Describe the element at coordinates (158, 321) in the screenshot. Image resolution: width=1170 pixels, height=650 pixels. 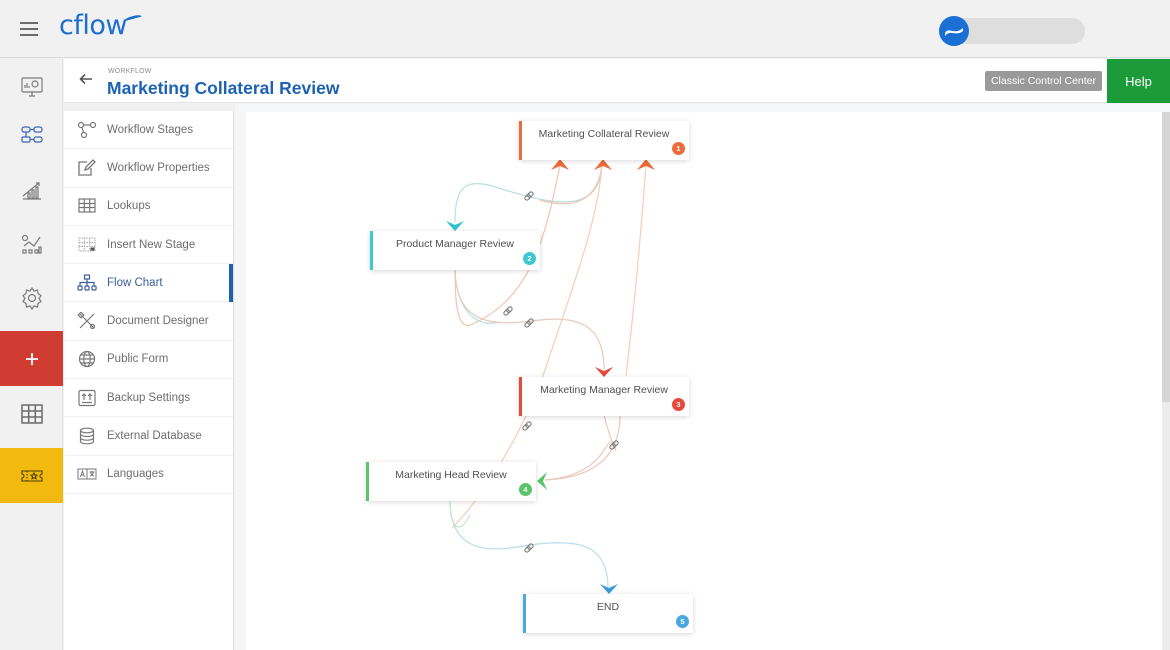
I see `menu-item-label: Document Designer` at that location.